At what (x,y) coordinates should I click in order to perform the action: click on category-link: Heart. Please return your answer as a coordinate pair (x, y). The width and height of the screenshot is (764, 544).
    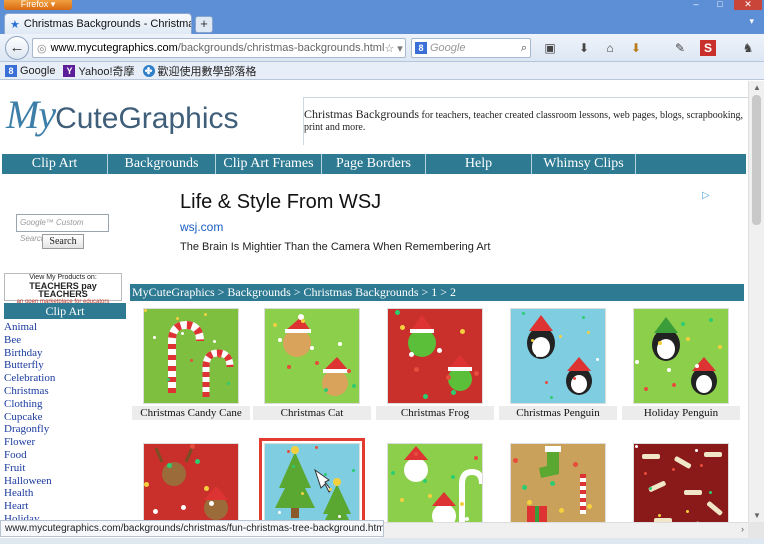
    Looking at the image, I should click on (65, 506).